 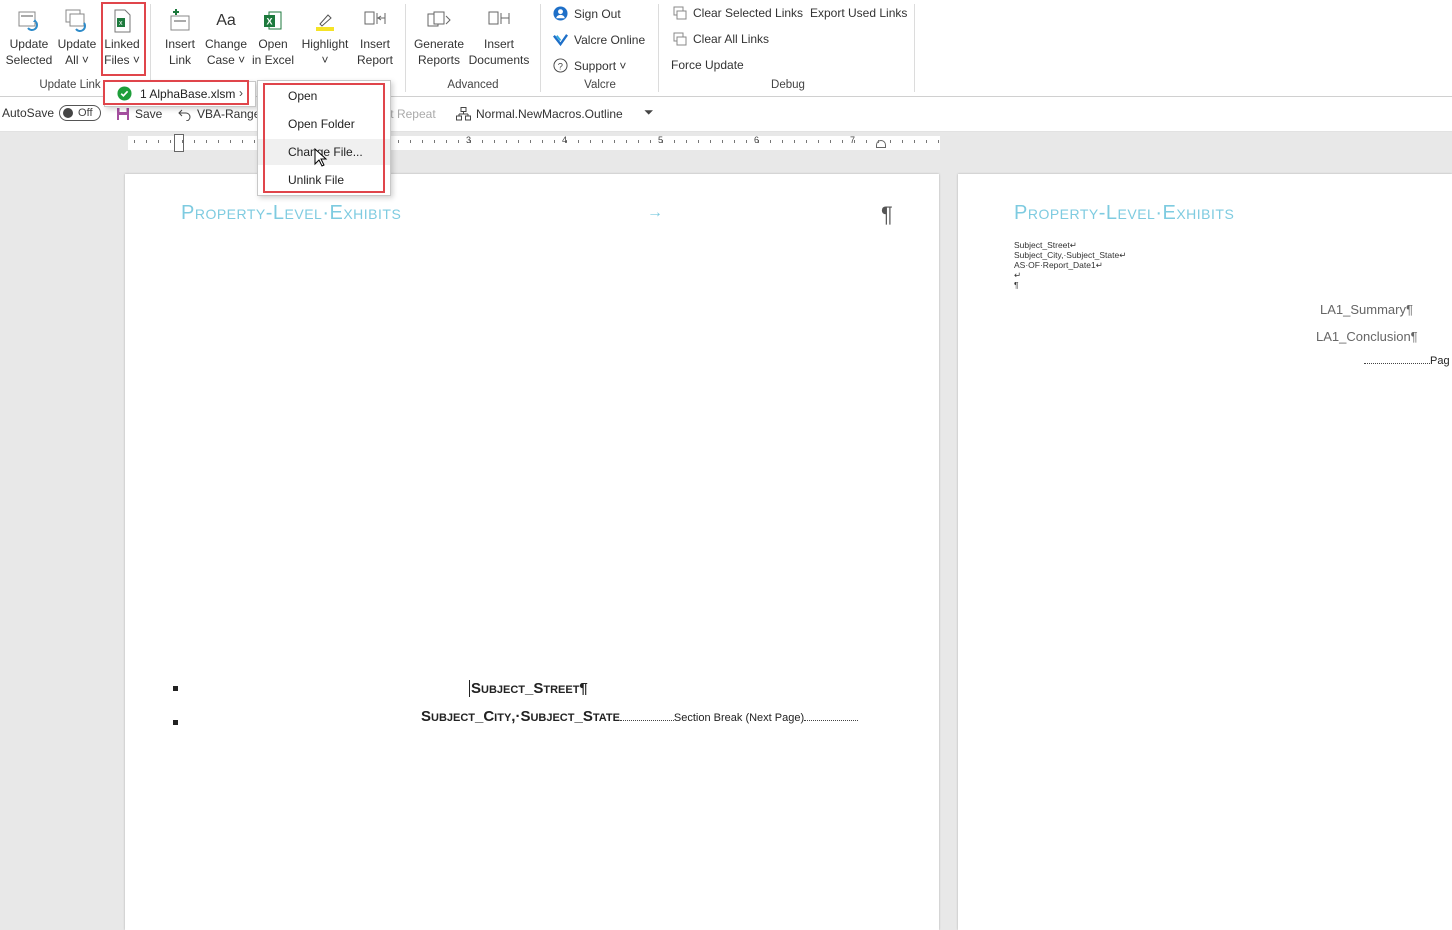 What do you see at coordinates (1366, 309) in the screenshot?
I see `la1-summary: LA1_Summary¶` at bounding box center [1366, 309].